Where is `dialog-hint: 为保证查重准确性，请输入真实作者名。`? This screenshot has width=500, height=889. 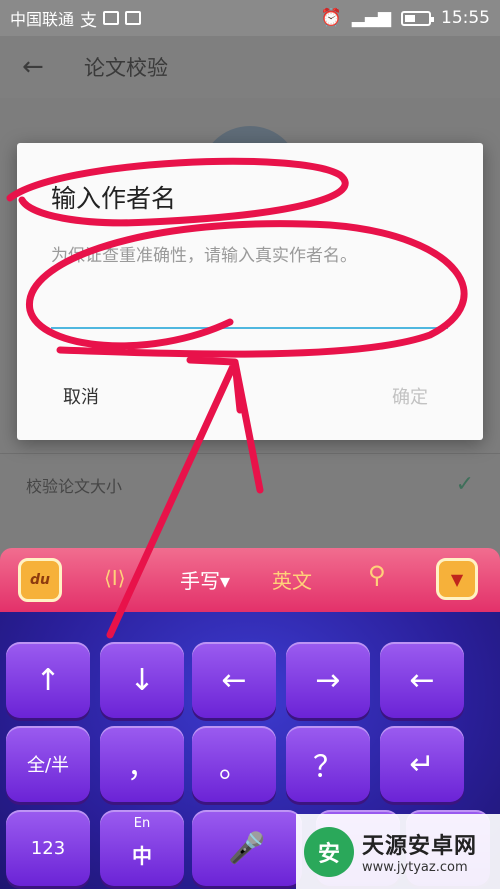
dialog-hint: 为保证查重准确性，请输入真实作者名。 is located at coordinates (204, 256).